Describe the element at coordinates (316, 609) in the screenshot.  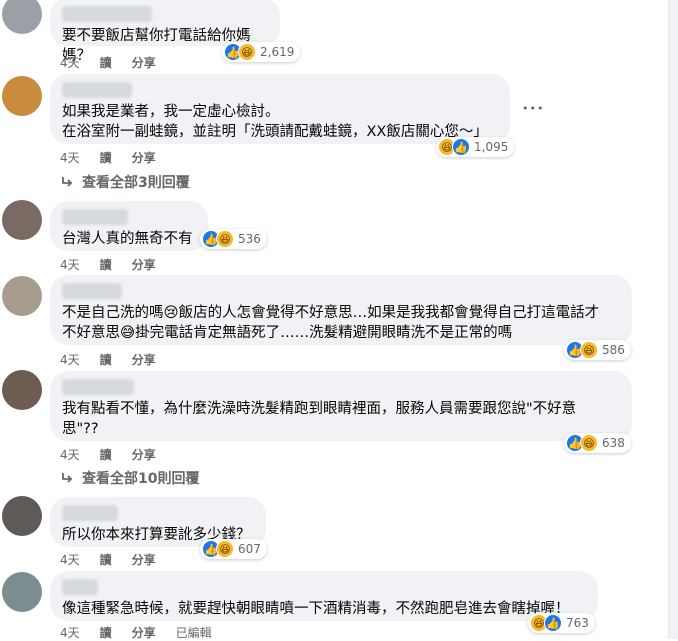
I see `comment-text: 像這種緊急時候，就要趕快朝眼睛噴一下酒精消毒，不然跑肥皂進去會瞎掉喔！` at that location.